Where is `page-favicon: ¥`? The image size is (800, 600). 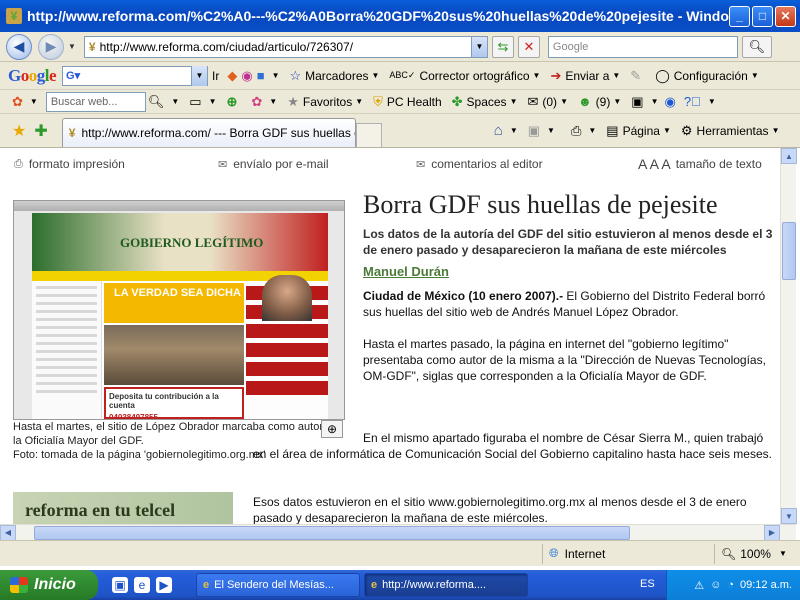 page-favicon: ¥ is located at coordinates (92, 46).